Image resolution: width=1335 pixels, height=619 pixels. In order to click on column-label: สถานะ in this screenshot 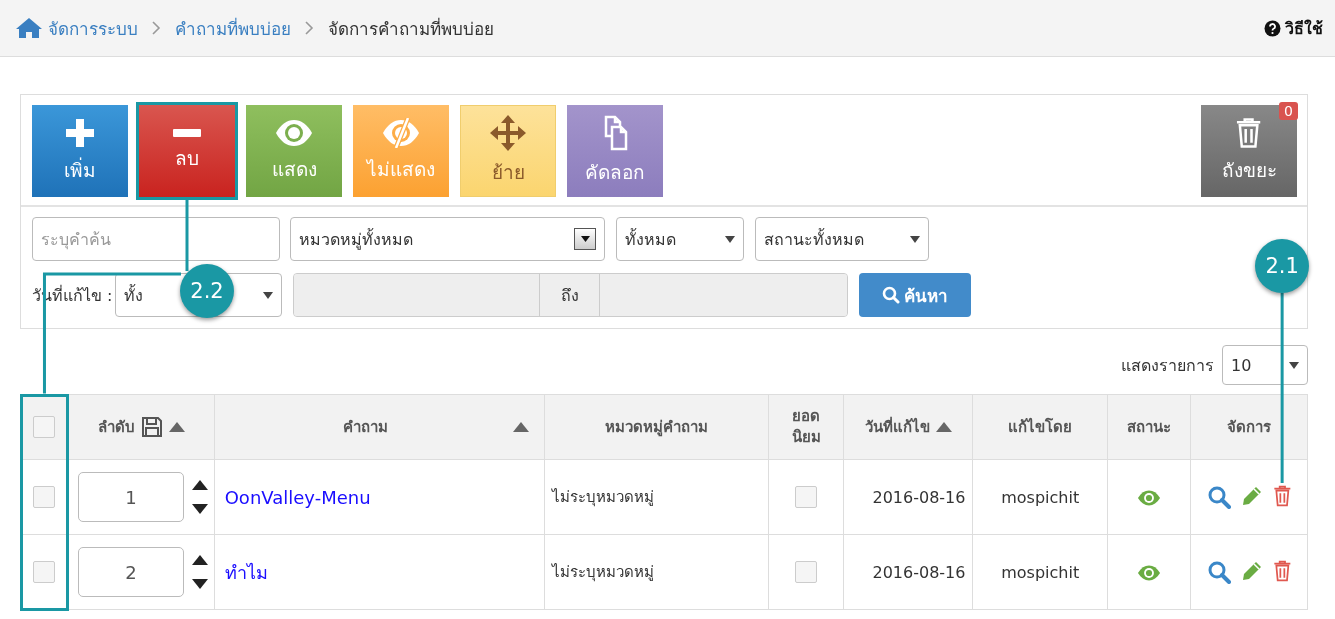, I will do `click(1149, 427)`.